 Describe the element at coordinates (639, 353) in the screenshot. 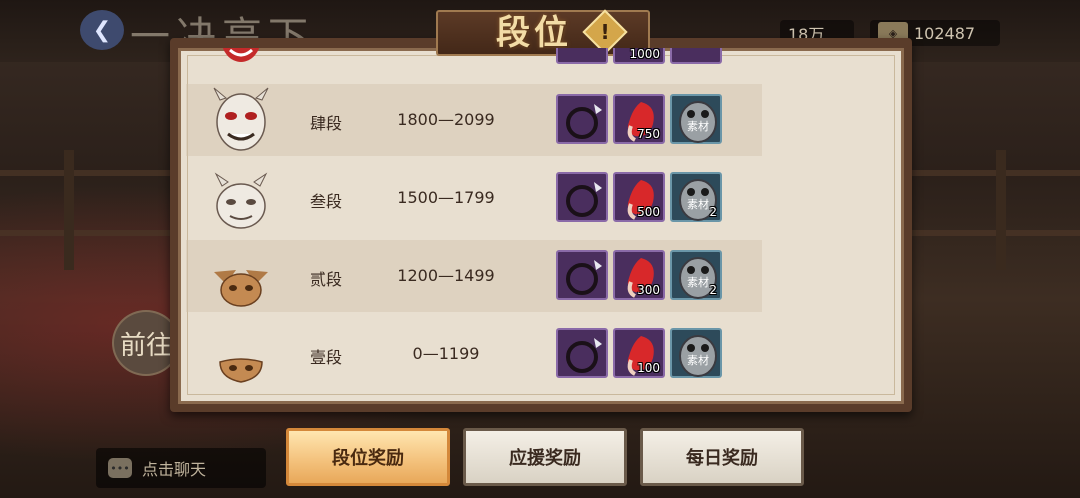

I see `reward-orb: 100` at that location.